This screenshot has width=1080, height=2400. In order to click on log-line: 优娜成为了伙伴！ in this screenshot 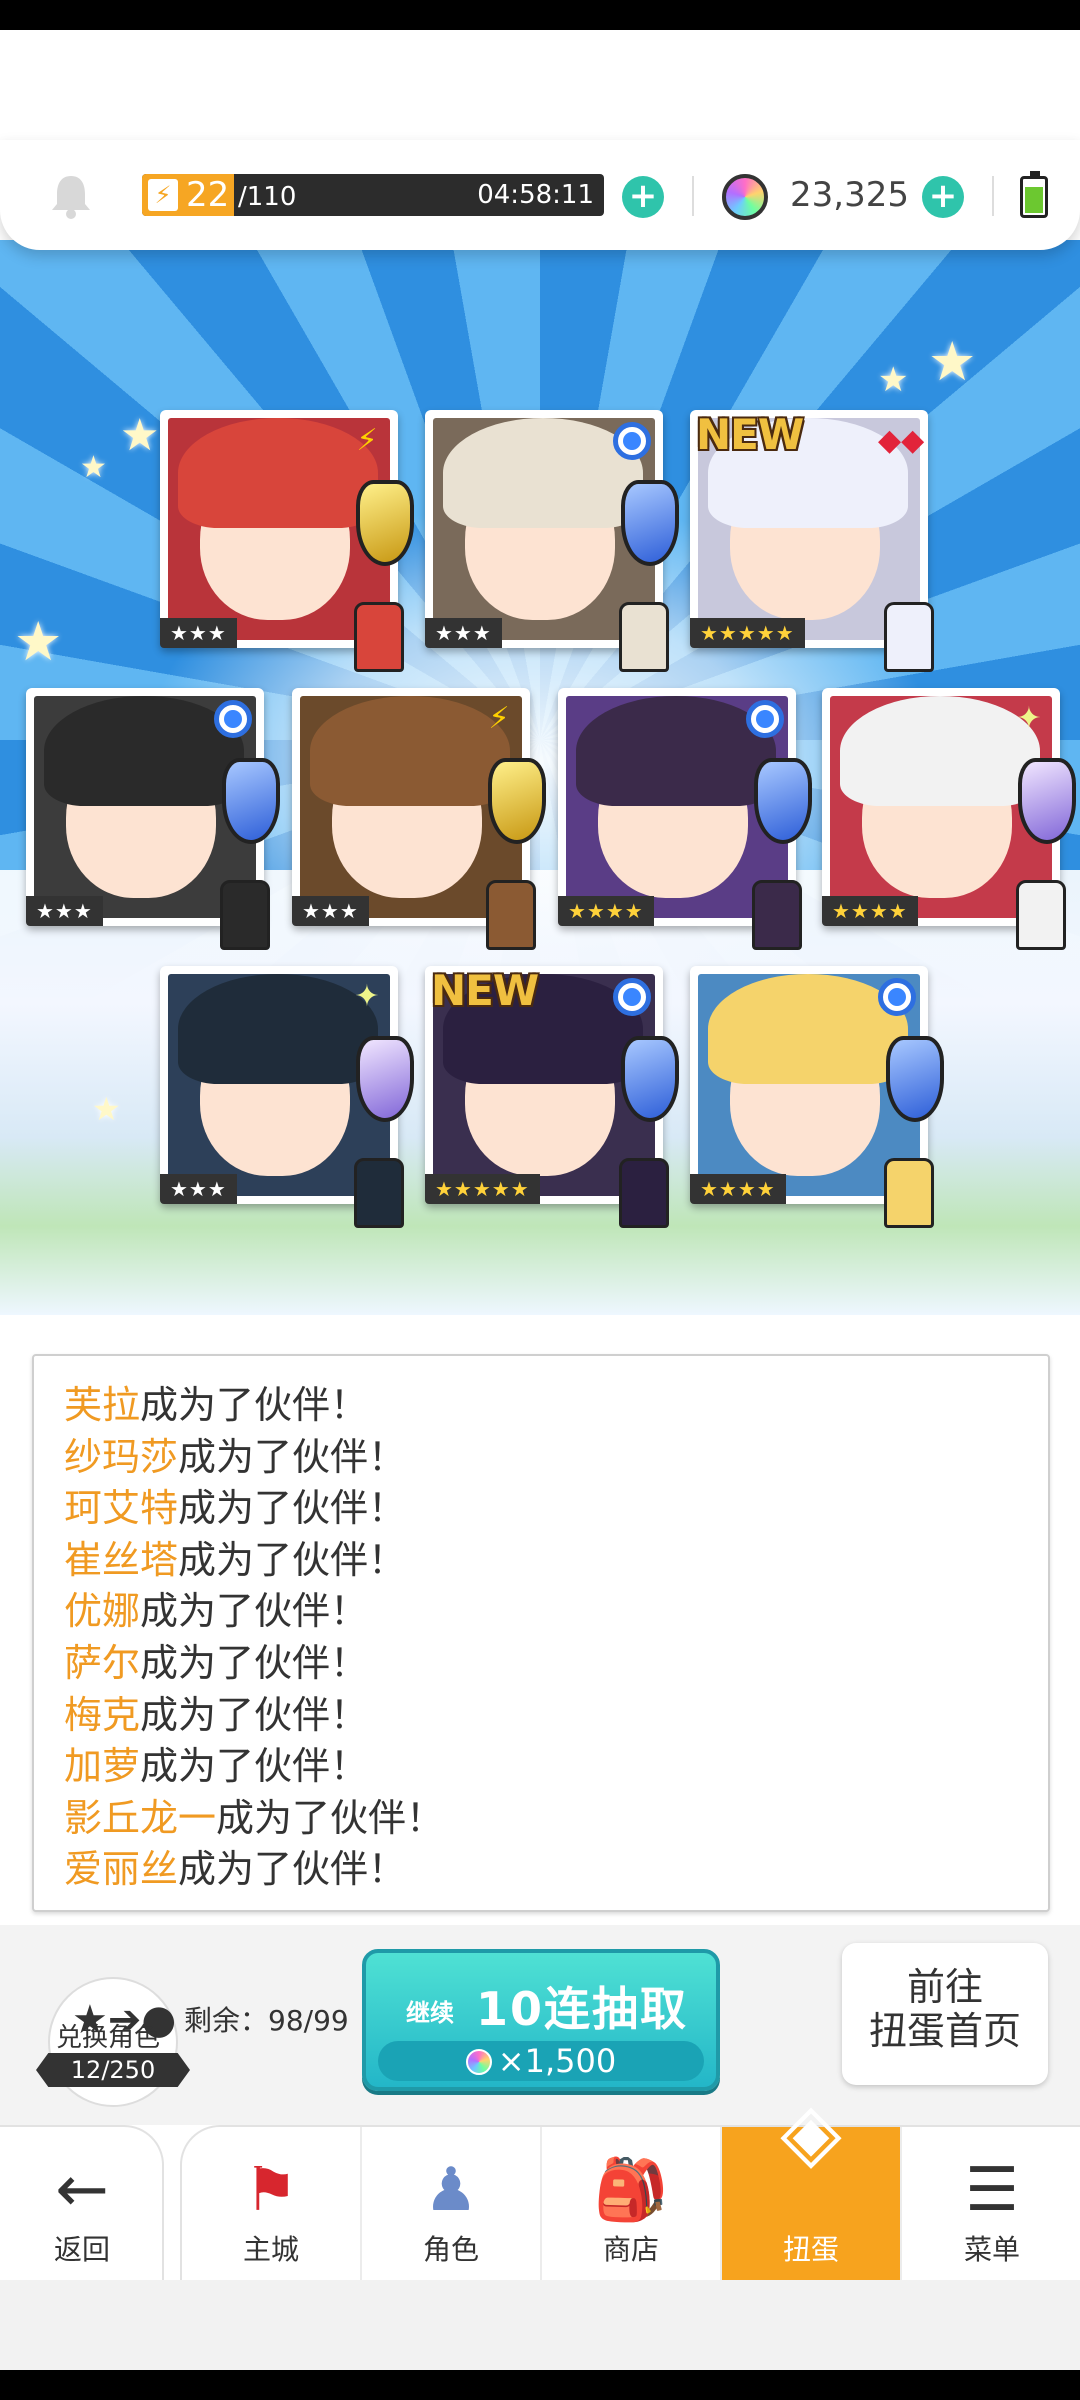, I will do `click(556, 1612)`.